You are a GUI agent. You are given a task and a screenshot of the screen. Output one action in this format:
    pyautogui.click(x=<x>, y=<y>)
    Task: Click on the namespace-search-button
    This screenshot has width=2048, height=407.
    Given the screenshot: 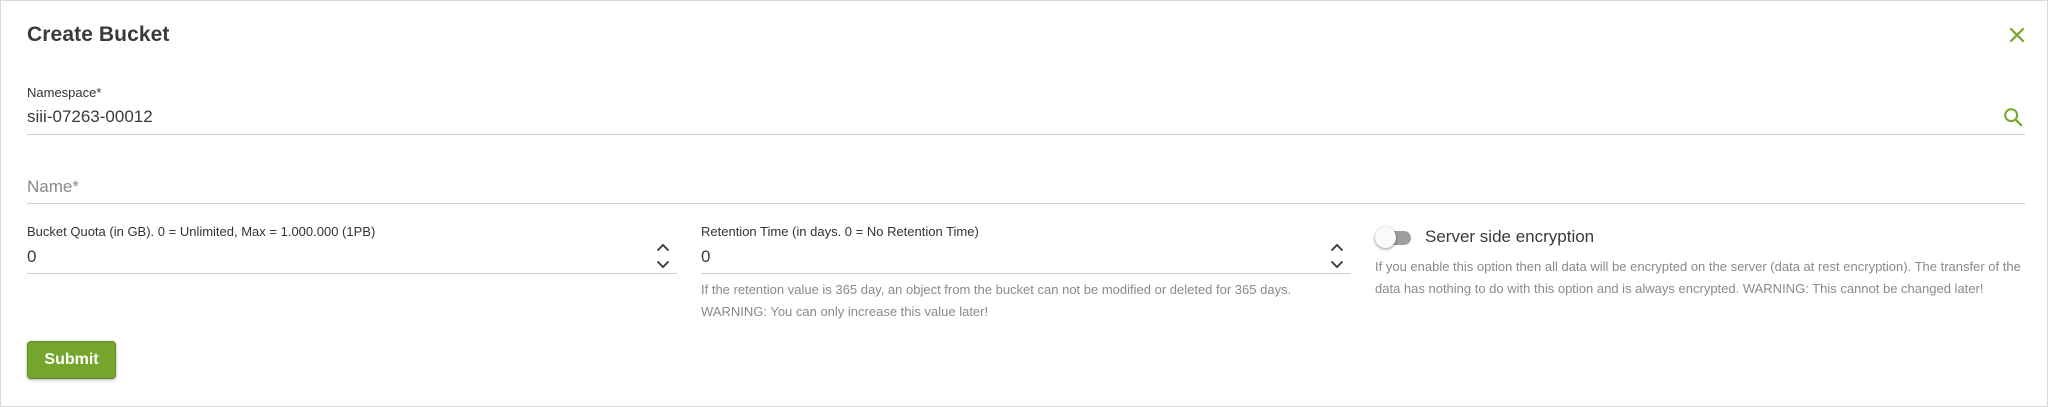 What is the action you would take?
    pyautogui.click(x=2013, y=117)
    